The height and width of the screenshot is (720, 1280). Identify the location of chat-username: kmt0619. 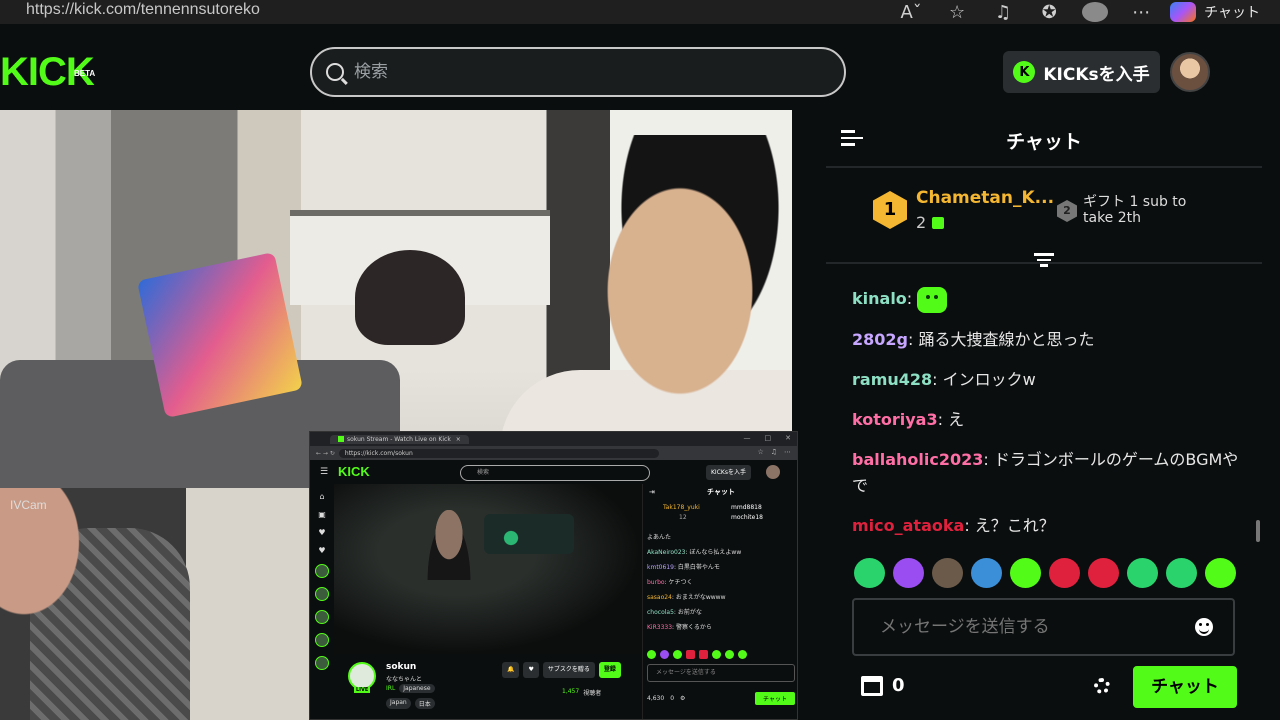
(660, 567).